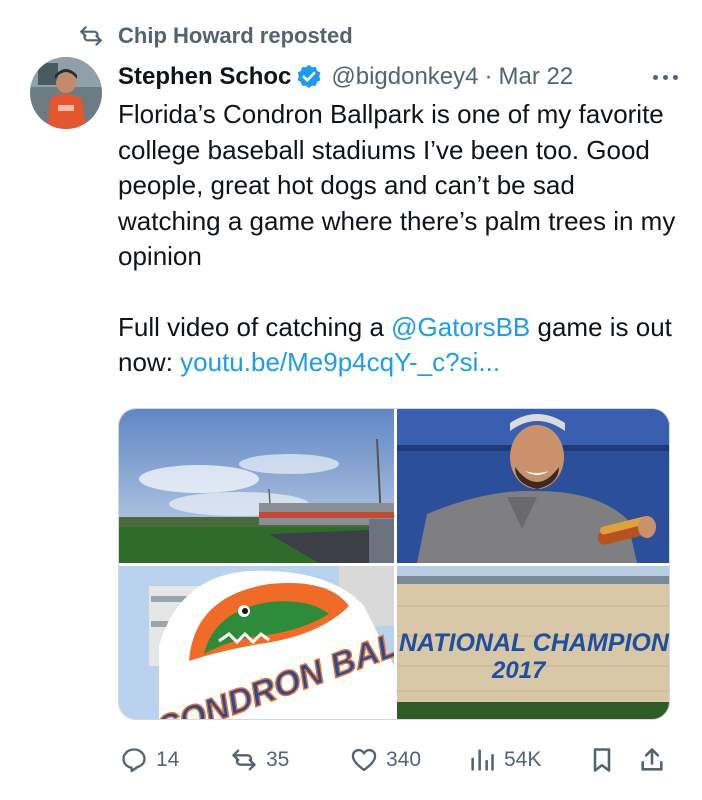  Describe the element at coordinates (134, 760) in the screenshot. I see `reply-icon` at that location.